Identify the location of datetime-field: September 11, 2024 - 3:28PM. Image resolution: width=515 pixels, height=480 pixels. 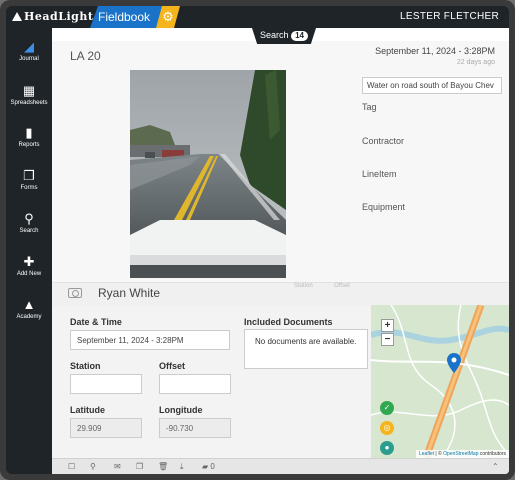
(150, 340).